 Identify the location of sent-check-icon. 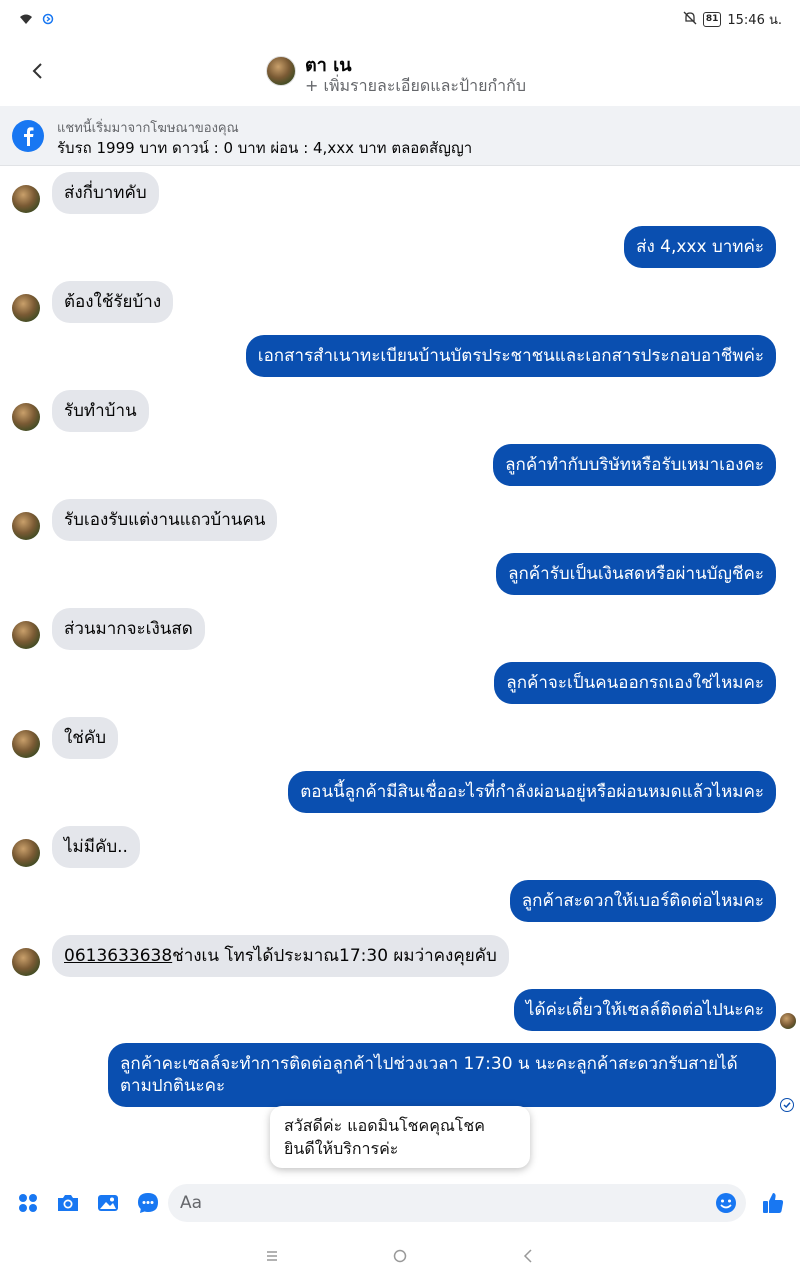
(787, 1105).